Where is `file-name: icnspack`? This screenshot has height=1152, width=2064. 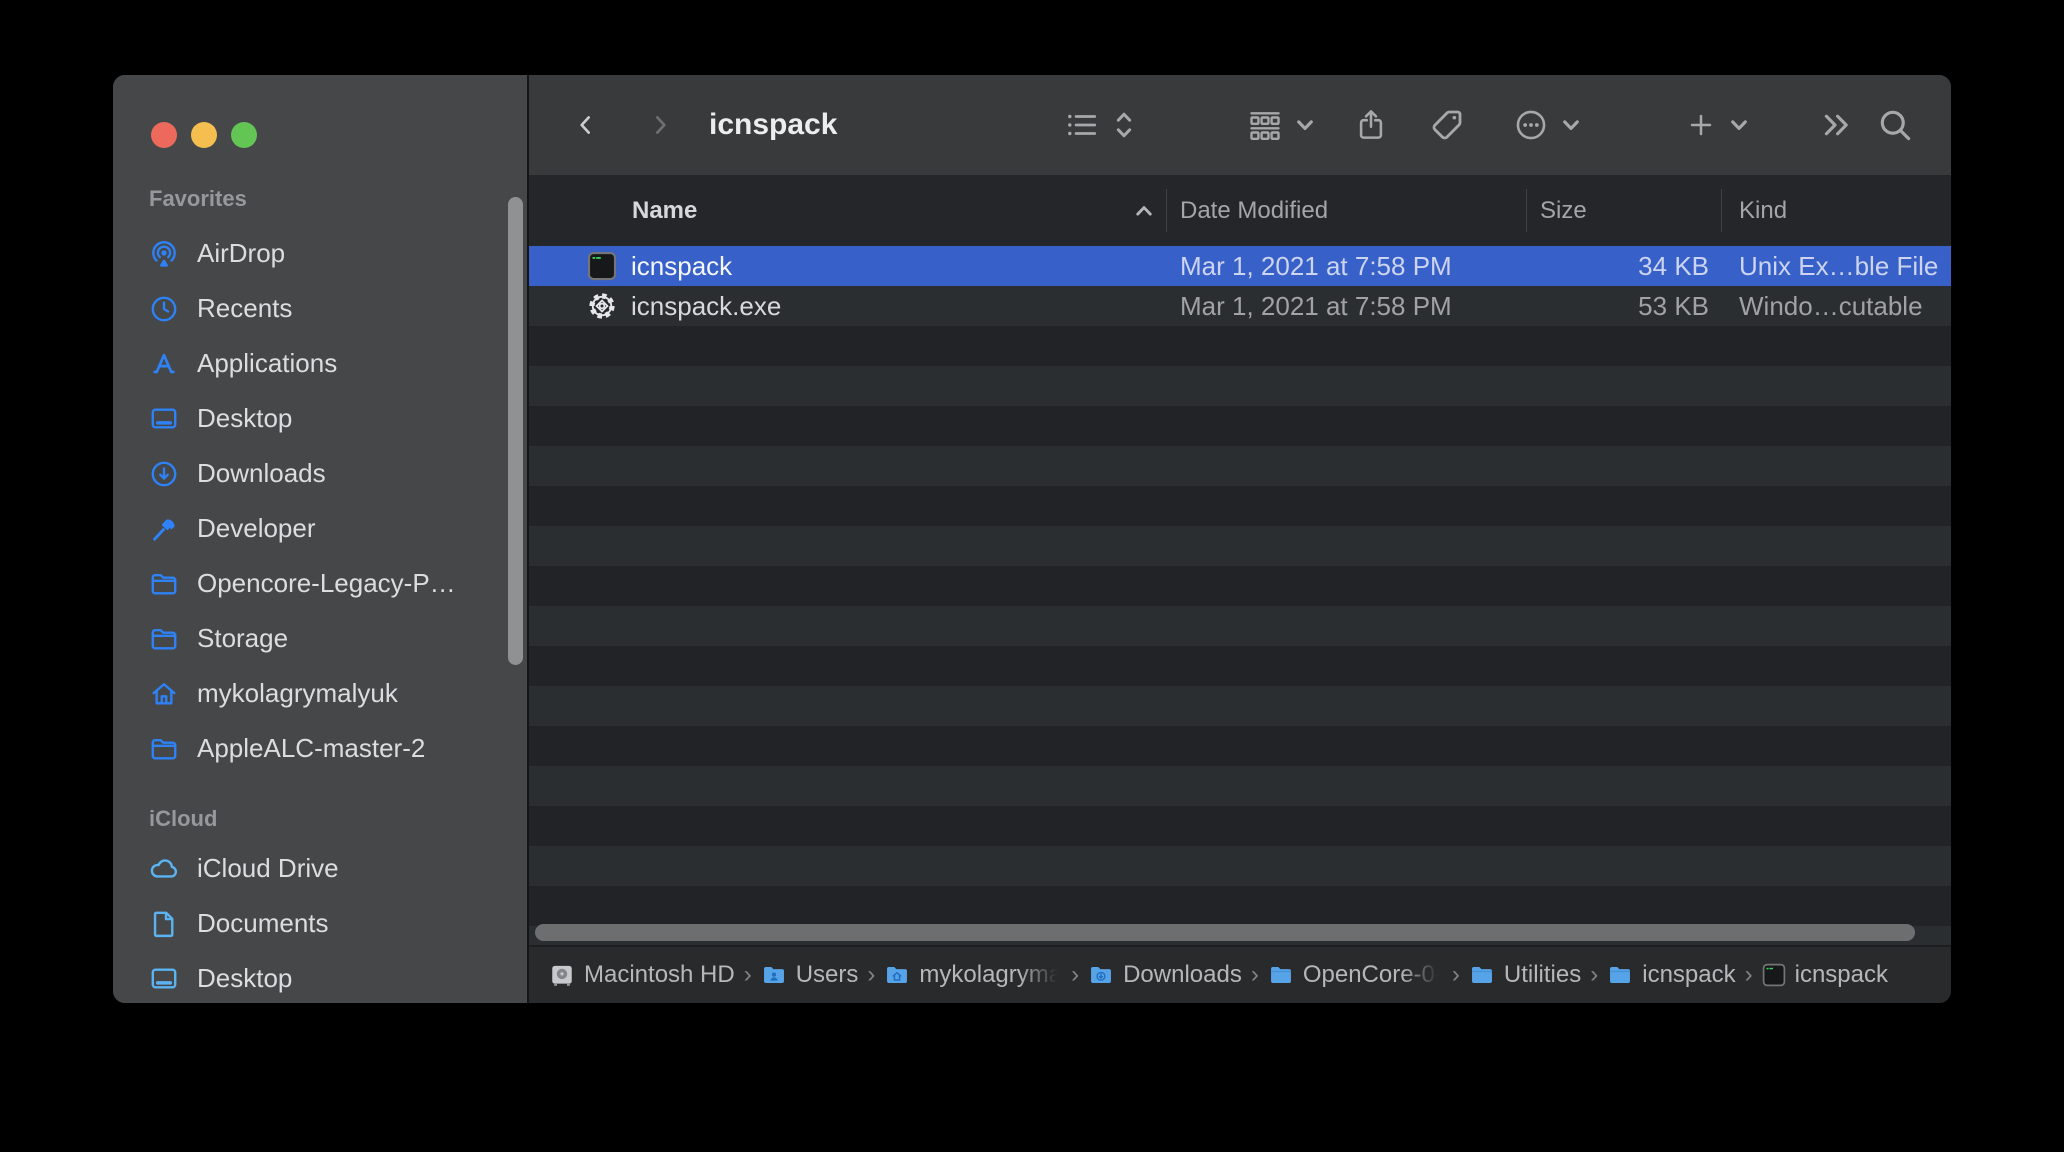
file-name: icnspack is located at coordinates (682, 265).